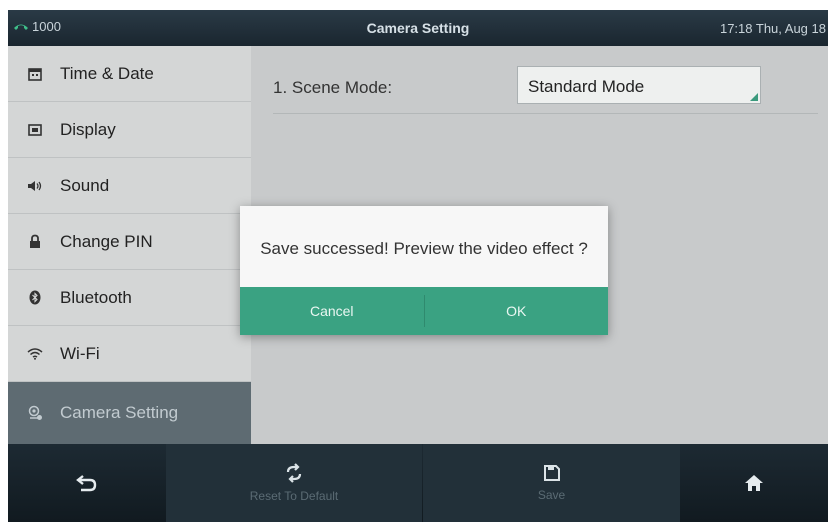 The width and height of the screenshot is (833, 529). I want to click on status-bar: 1000 Camera Setting 17:18 Thu, Aug 18, so click(418, 28).